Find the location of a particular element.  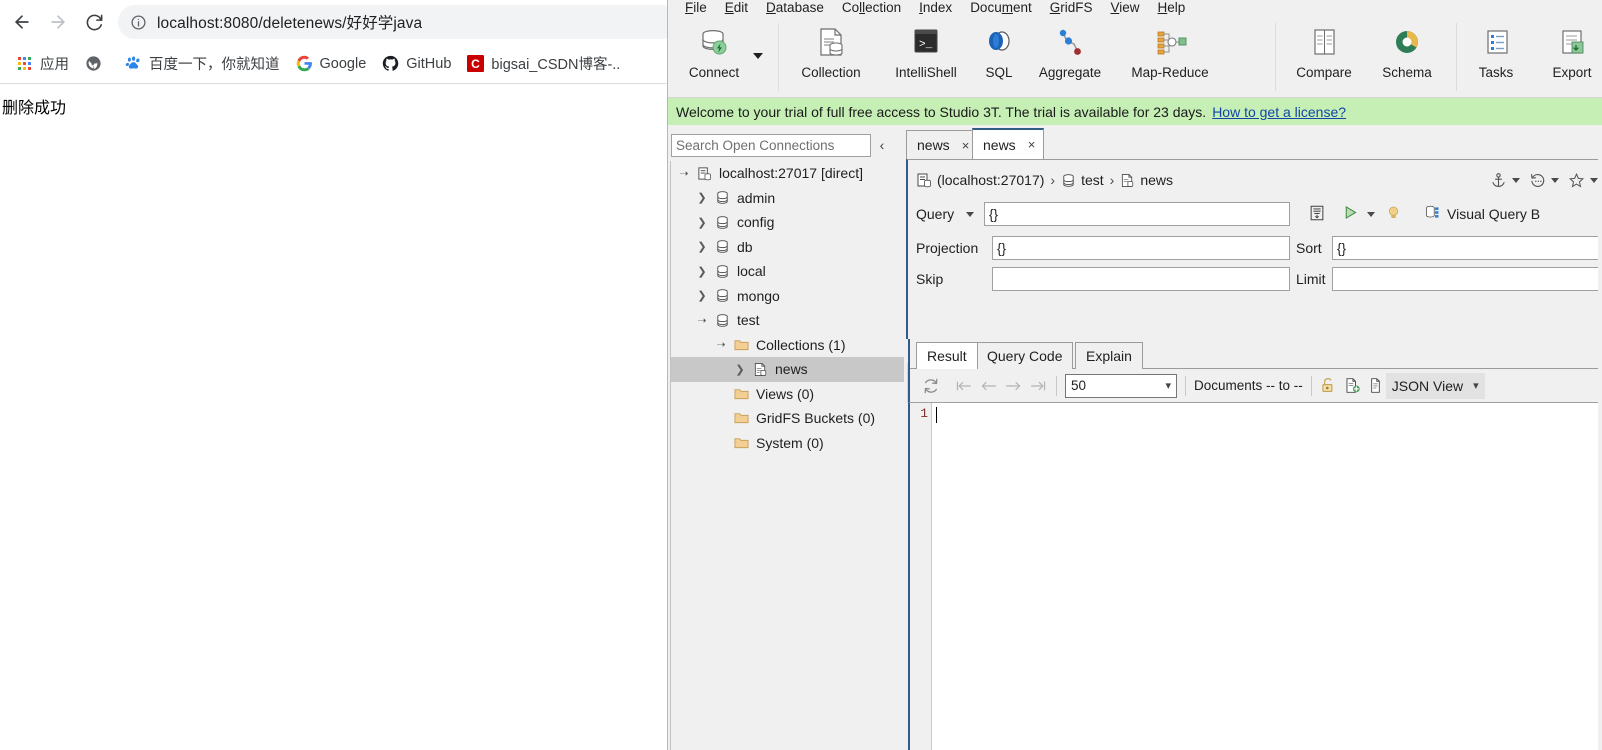

star-dropdown-icon is located at coordinates (1594, 180).